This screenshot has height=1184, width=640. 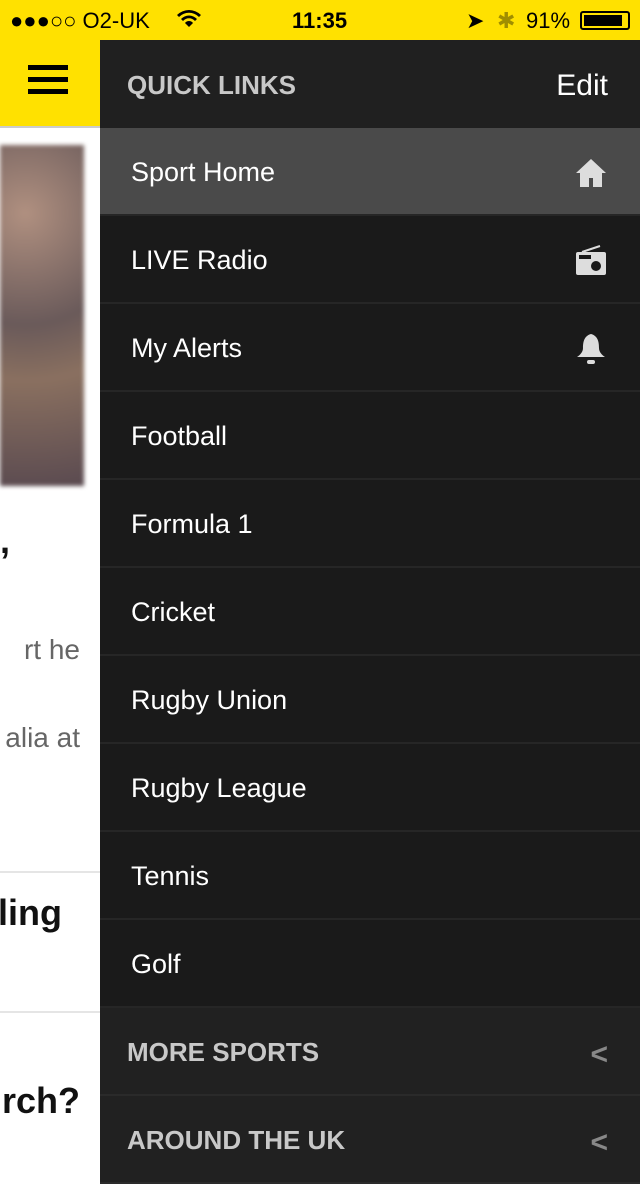 I want to click on location-icon: ➤, so click(x=475, y=20).